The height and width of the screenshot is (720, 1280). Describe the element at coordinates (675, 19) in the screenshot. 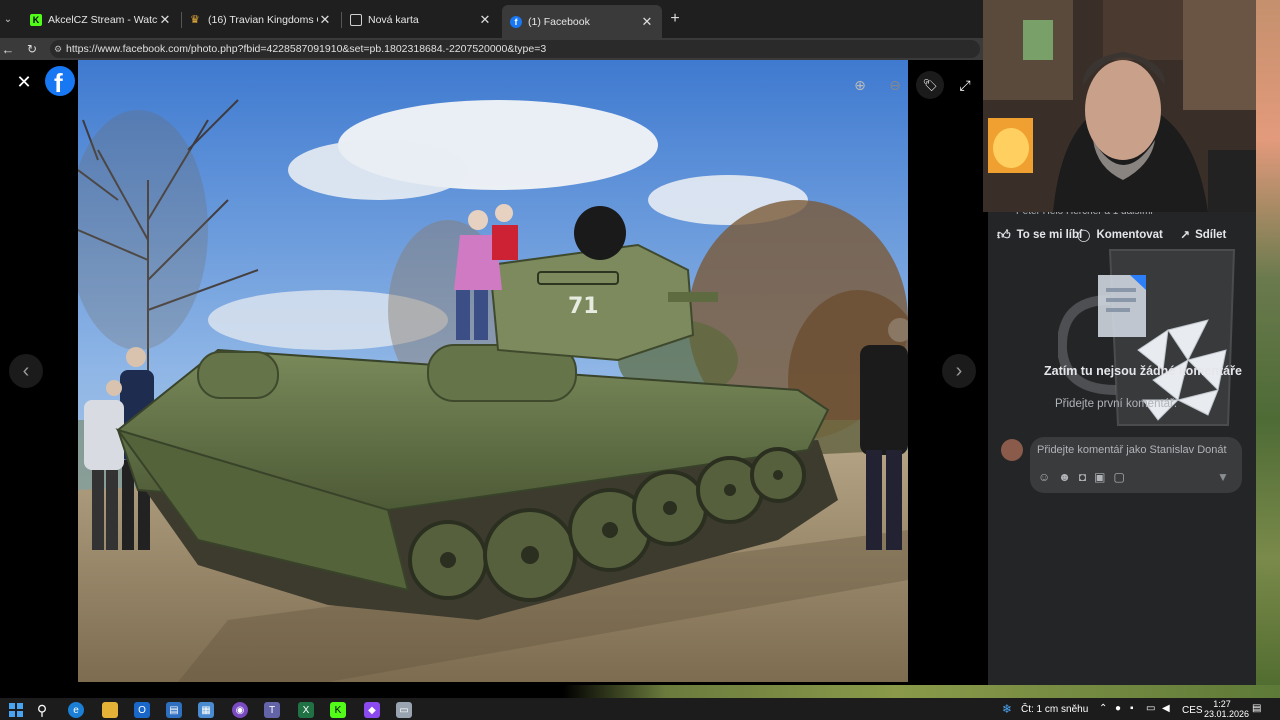

I see `new-tab-button: +` at that location.